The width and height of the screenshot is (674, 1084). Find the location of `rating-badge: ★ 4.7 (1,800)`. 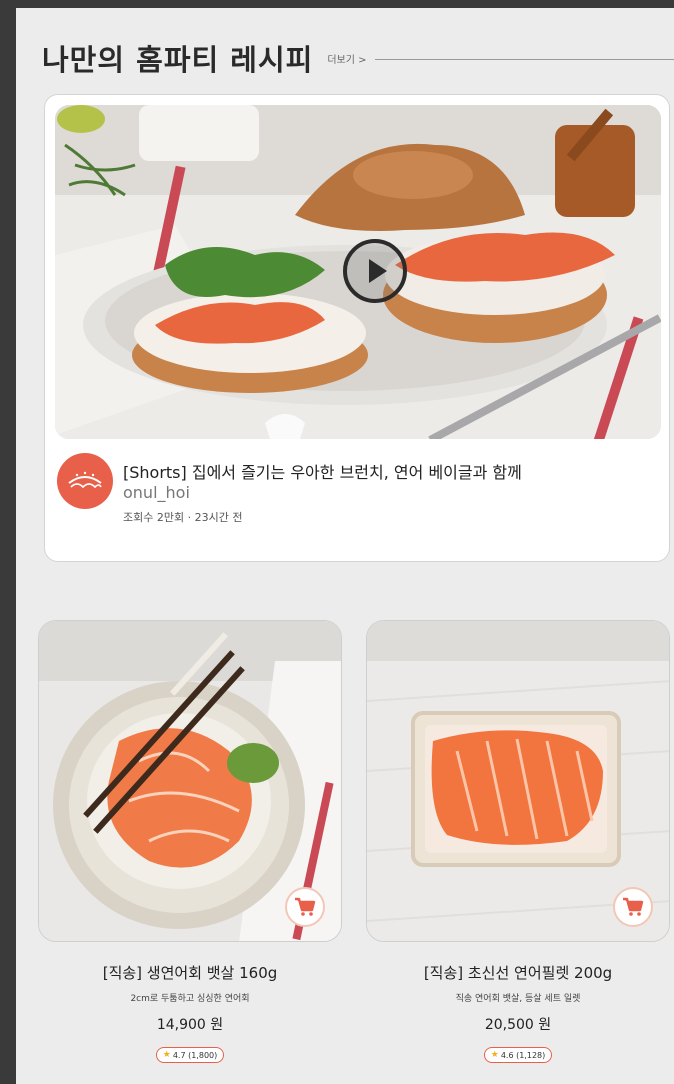

rating-badge: ★ 4.7 (1,800) is located at coordinates (190, 1055).